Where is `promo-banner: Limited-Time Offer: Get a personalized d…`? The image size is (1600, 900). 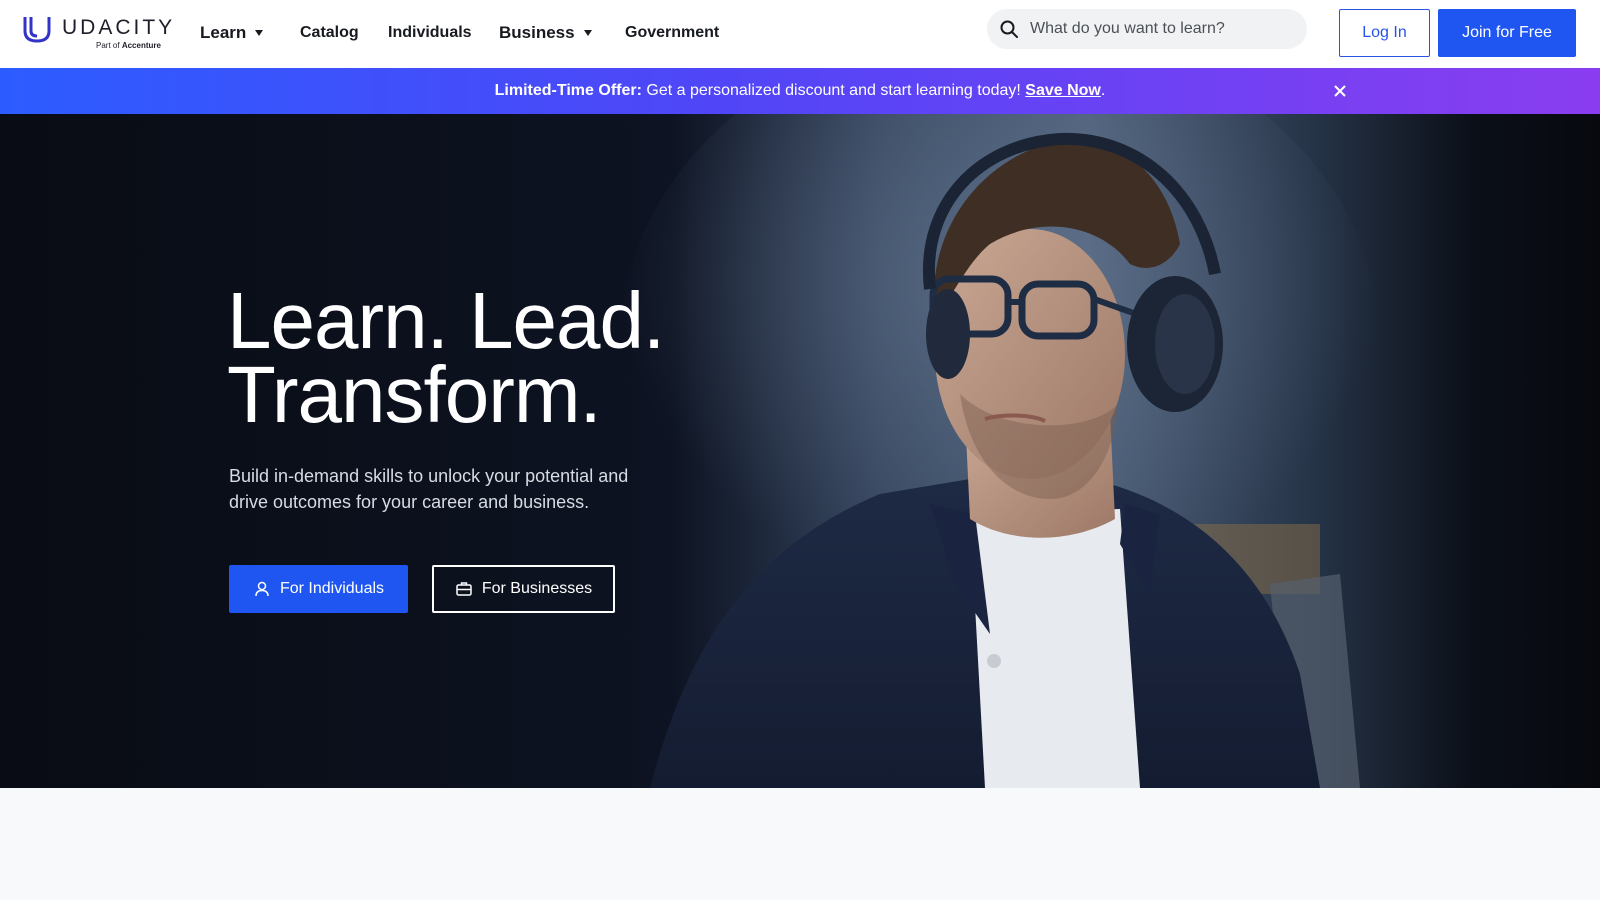 promo-banner: Limited-Time Offer: Get a personalized d… is located at coordinates (800, 91).